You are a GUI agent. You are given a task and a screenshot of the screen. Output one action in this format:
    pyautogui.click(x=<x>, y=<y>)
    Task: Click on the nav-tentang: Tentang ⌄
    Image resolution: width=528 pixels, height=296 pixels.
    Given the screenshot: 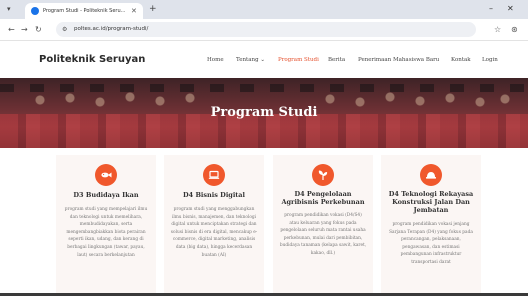 What is the action you would take?
    pyautogui.click(x=250, y=60)
    